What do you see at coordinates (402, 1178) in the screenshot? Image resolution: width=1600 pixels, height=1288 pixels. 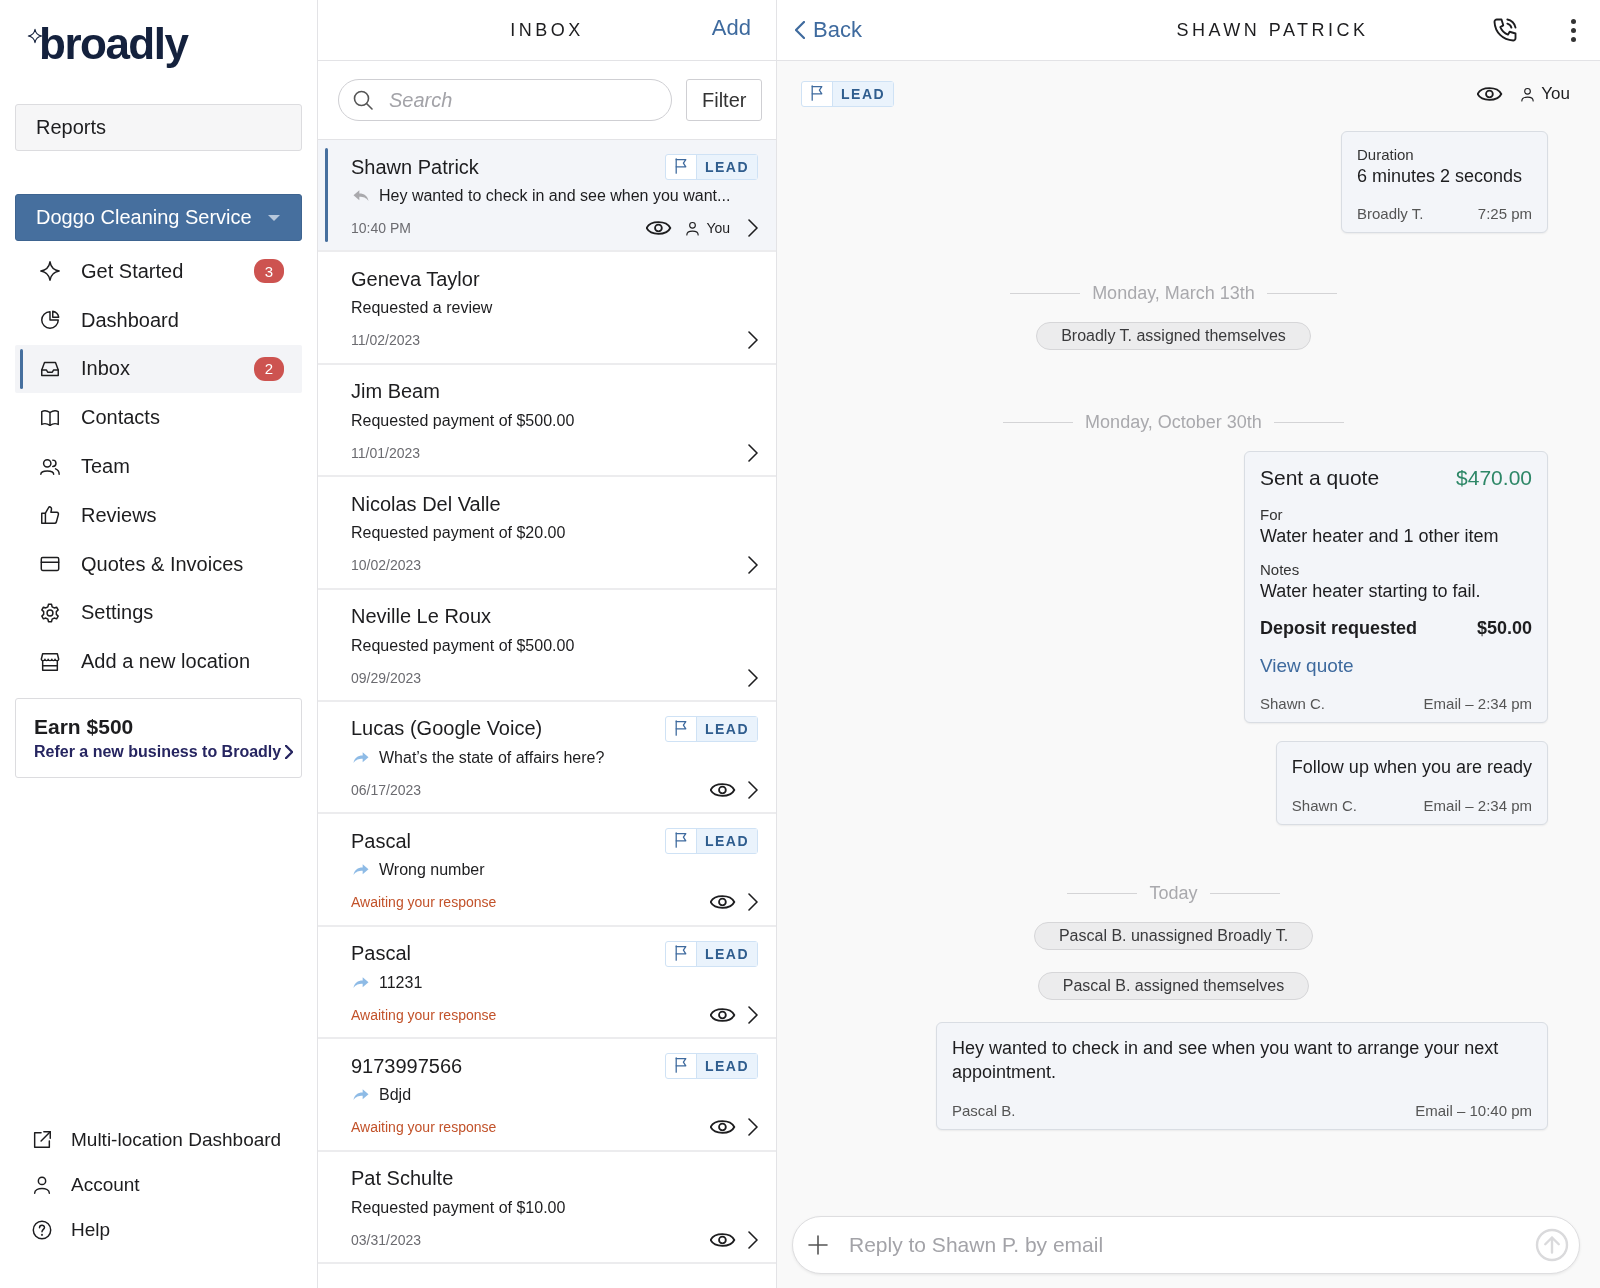 I see `contact-name: Pat Schulte` at bounding box center [402, 1178].